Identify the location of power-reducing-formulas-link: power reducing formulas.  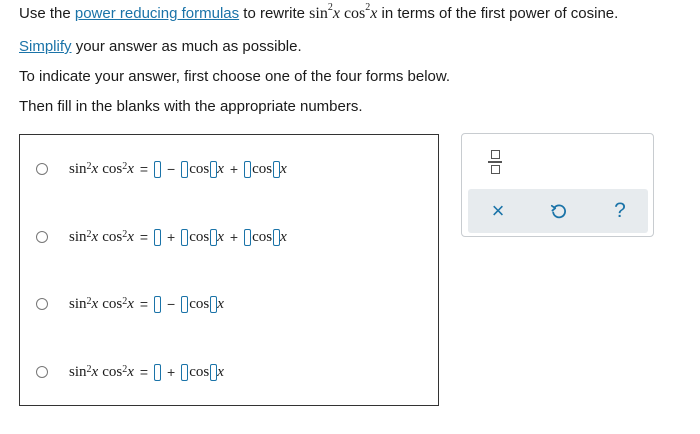
(157, 13).